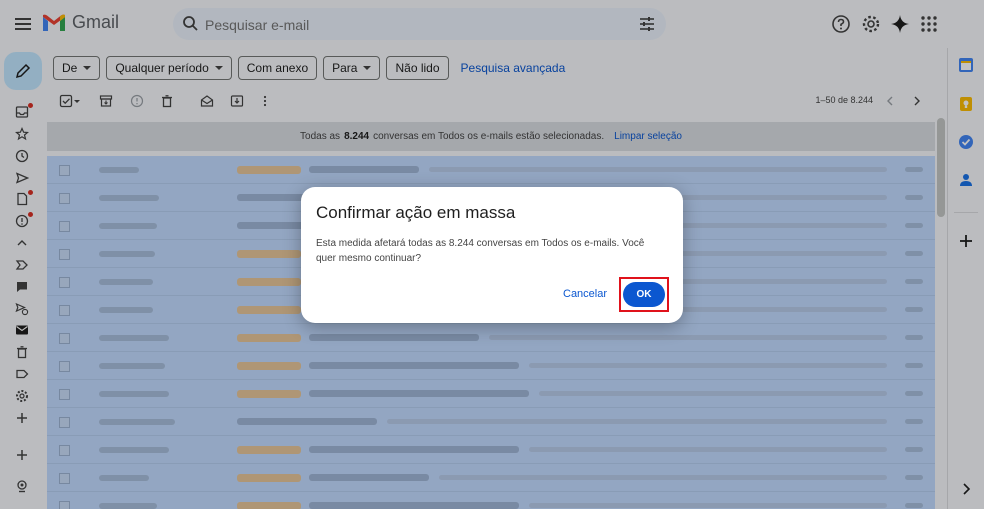 This screenshot has height=509, width=984. I want to click on dialog-title: Confirmar ação em massa, so click(416, 212).